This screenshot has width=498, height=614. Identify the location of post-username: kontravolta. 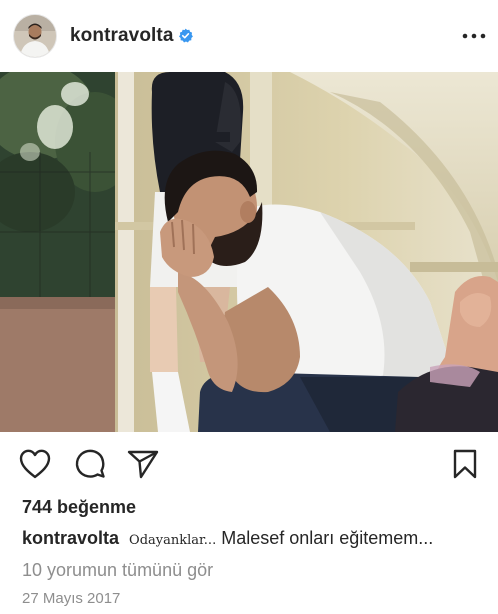
(122, 36).